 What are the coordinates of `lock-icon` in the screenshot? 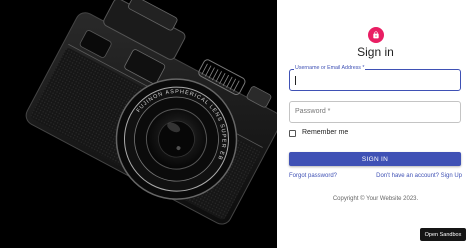 It's located at (376, 35).